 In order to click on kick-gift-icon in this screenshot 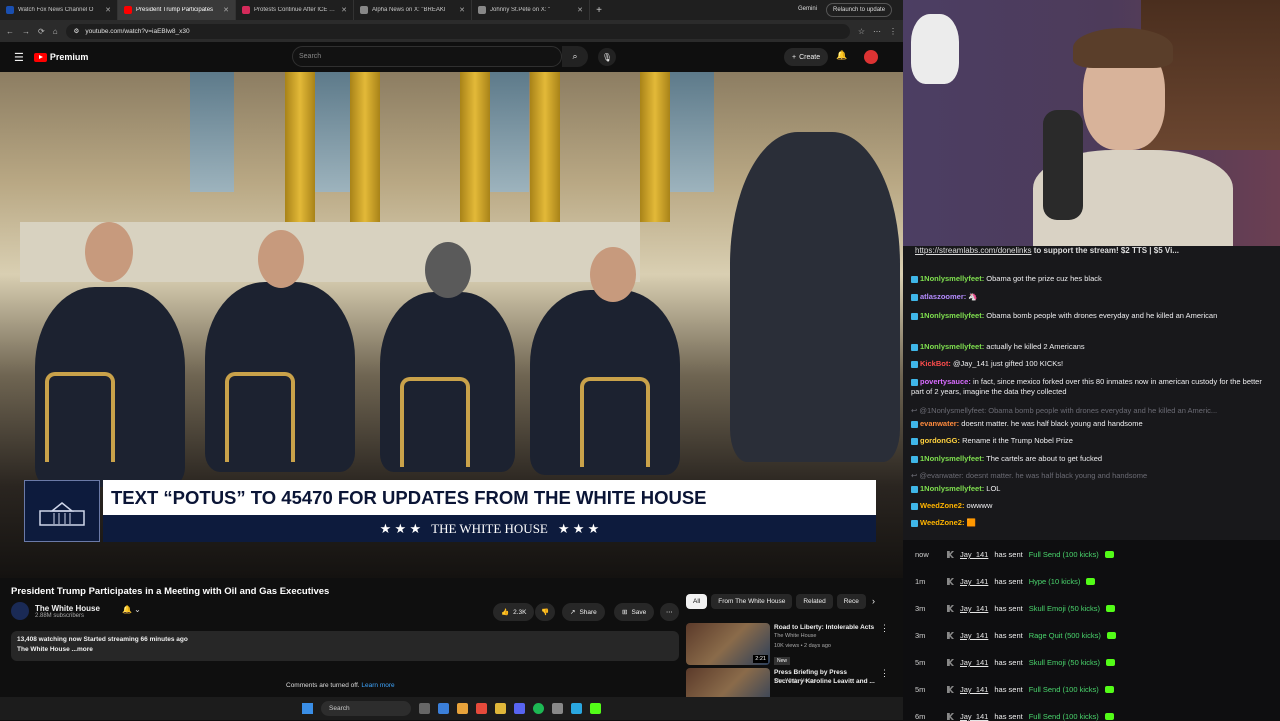, I will do `click(1091, 581)`.